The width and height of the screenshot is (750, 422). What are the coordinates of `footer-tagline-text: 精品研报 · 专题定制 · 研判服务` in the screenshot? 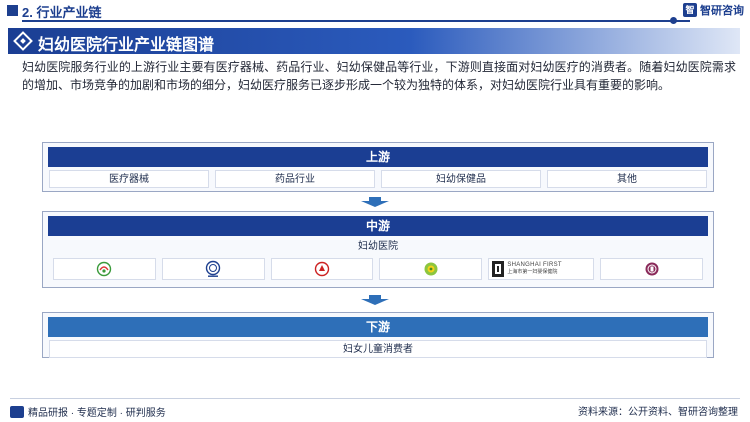 It's located at (97, 413).